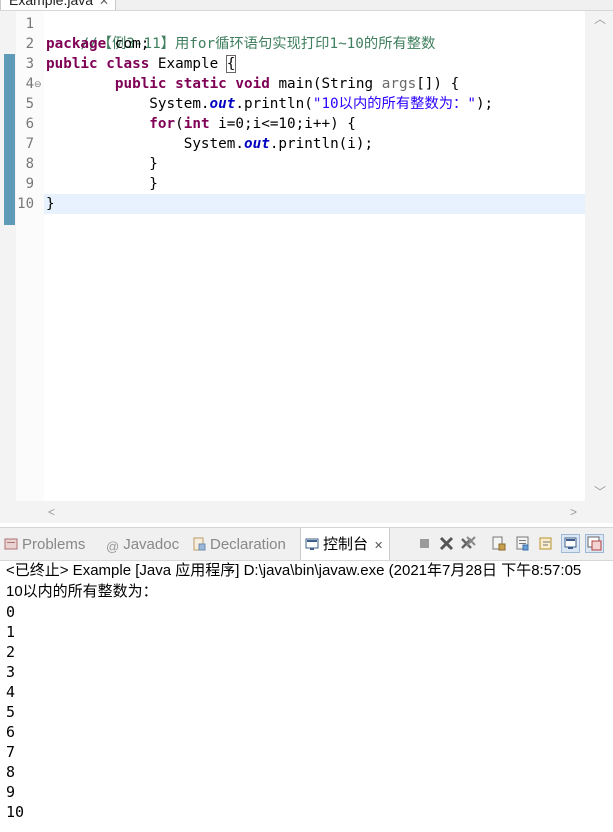 This screenshot has width=613, height=832. Describe the element at coordinates (128, 64) in the screenshot. I see `keyword: class` at that location.